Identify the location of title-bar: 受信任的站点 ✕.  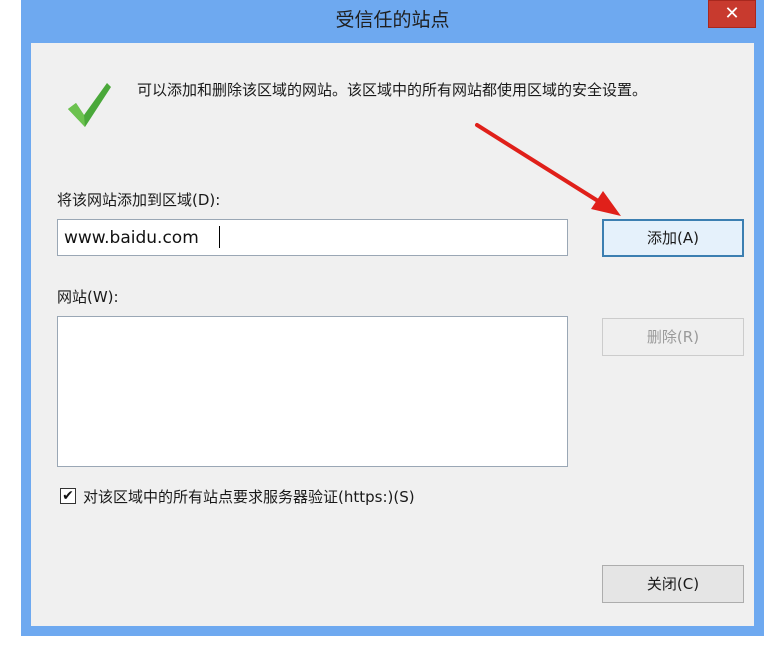
(392, 19).